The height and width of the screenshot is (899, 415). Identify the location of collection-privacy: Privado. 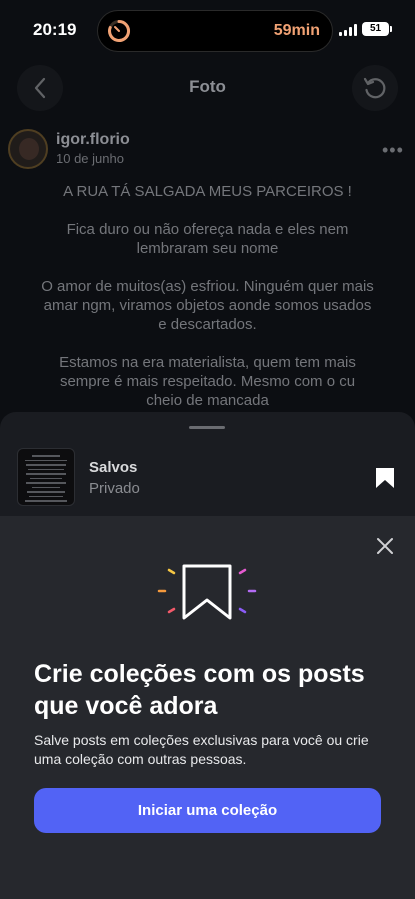
(114, 488).